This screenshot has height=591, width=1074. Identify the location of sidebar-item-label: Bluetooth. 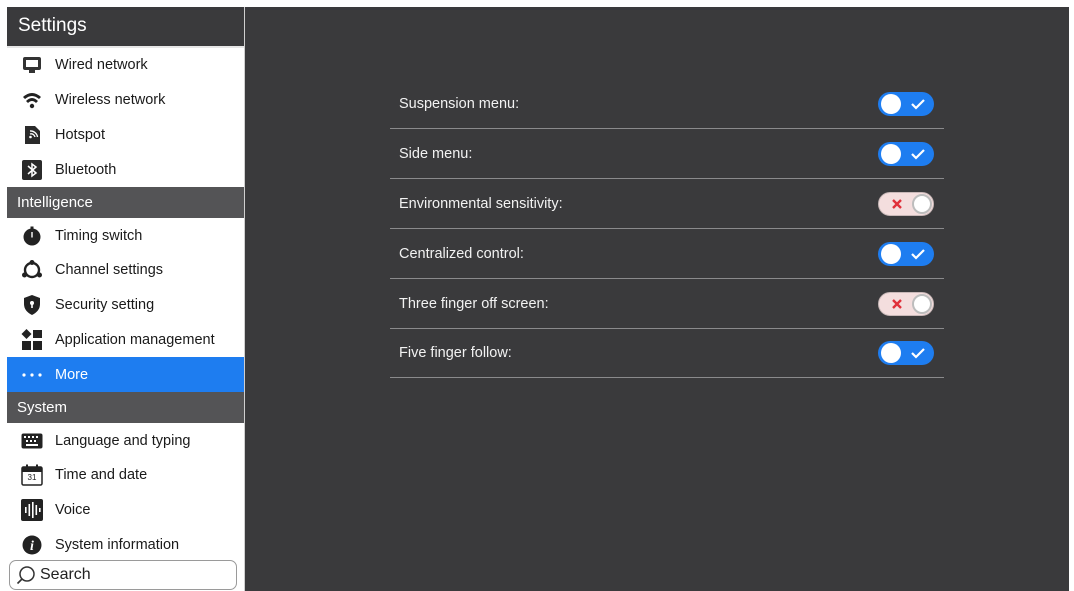
(86, 169).